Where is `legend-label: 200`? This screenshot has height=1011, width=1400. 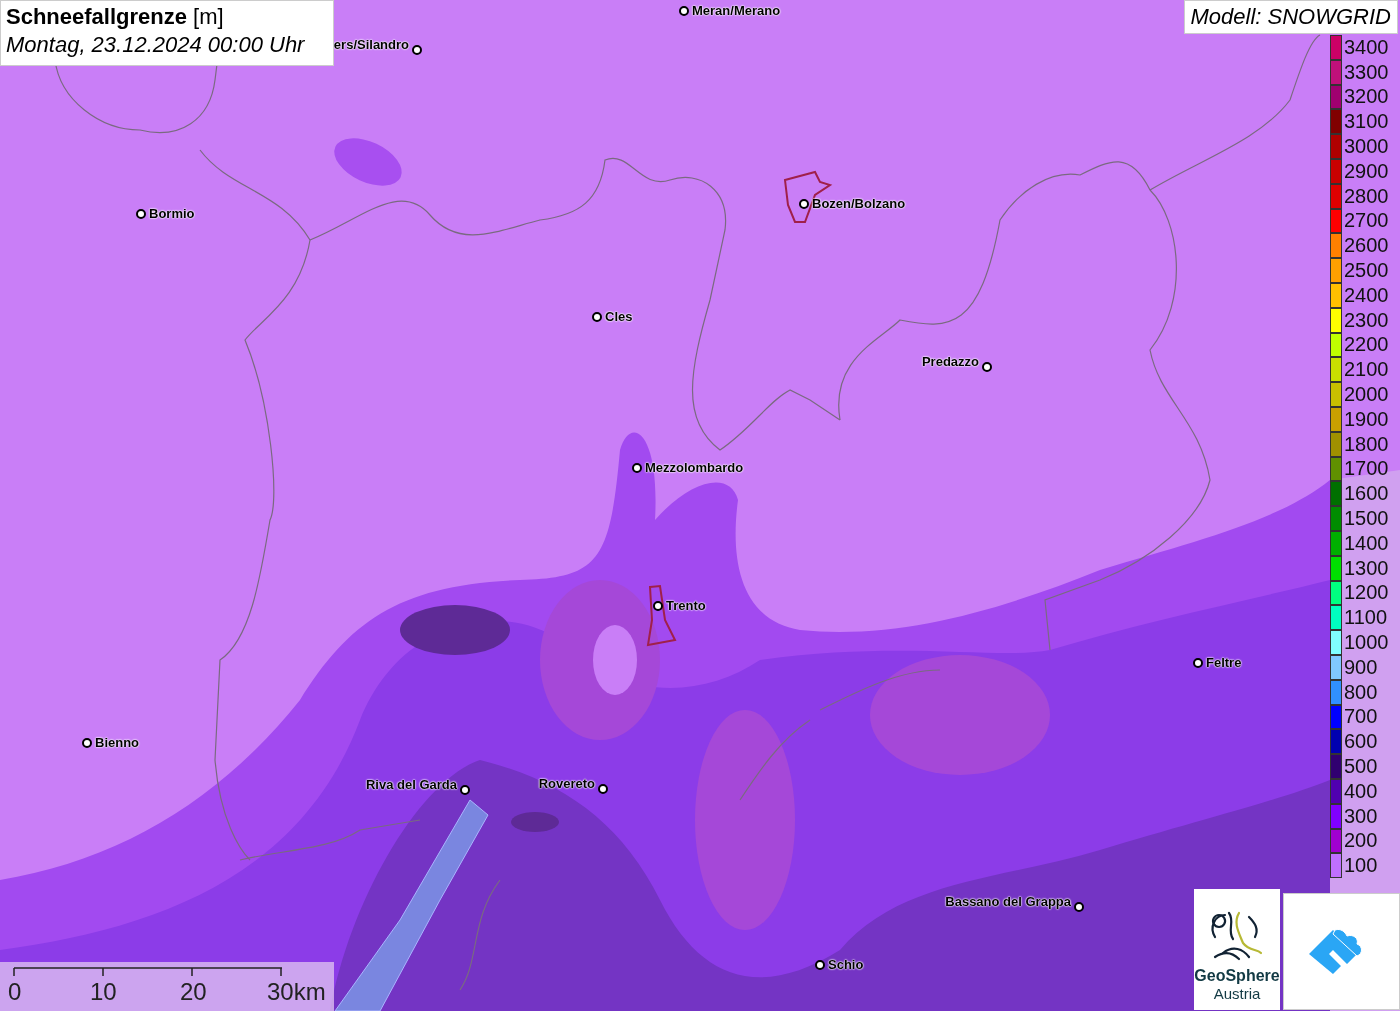 legend-label: 200 is located at coordinates (1361, 841).